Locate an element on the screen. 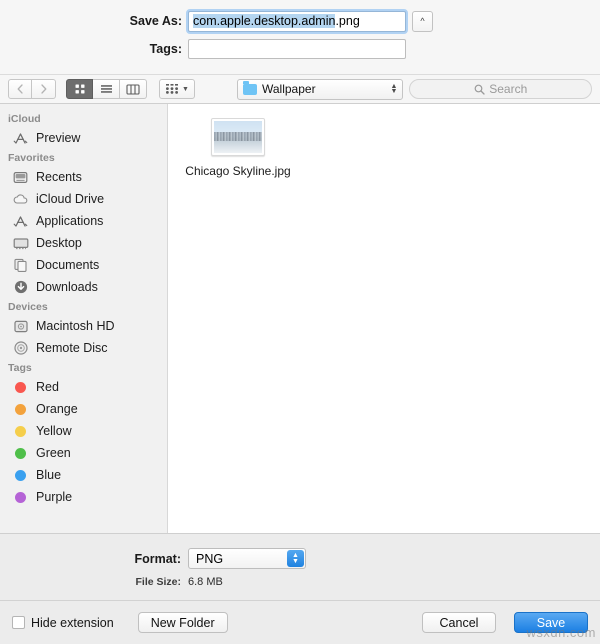 Image resolution: width=600 pixels, height=644 pixels. save-as-row: Save As: com.apple.desktop.admin .png ^ is located at coordinates (300, 21).